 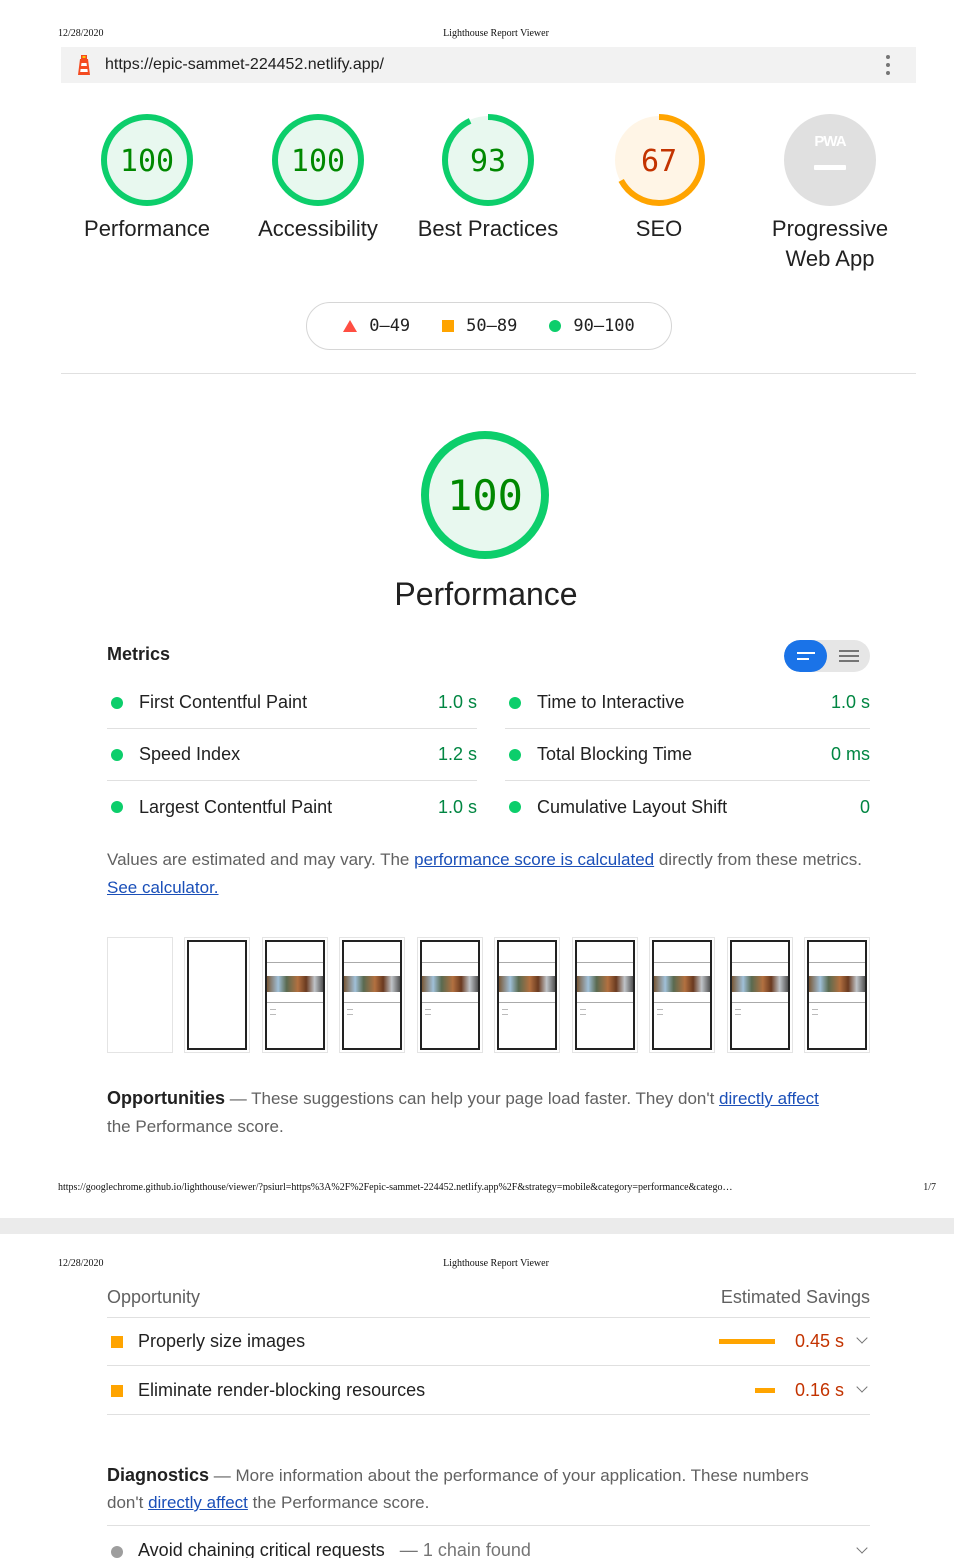 I want to click on legend-average-label: 50–89, so click(x=492, y=326).